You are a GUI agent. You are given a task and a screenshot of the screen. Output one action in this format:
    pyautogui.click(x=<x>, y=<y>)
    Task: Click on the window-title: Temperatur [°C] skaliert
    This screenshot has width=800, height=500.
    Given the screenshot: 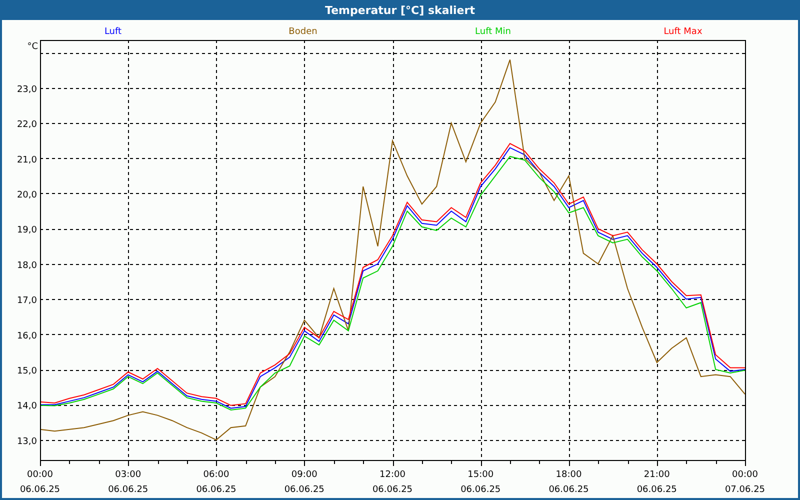 What is the action you would take?
    pyautogui.click(x=400, y=10)
    